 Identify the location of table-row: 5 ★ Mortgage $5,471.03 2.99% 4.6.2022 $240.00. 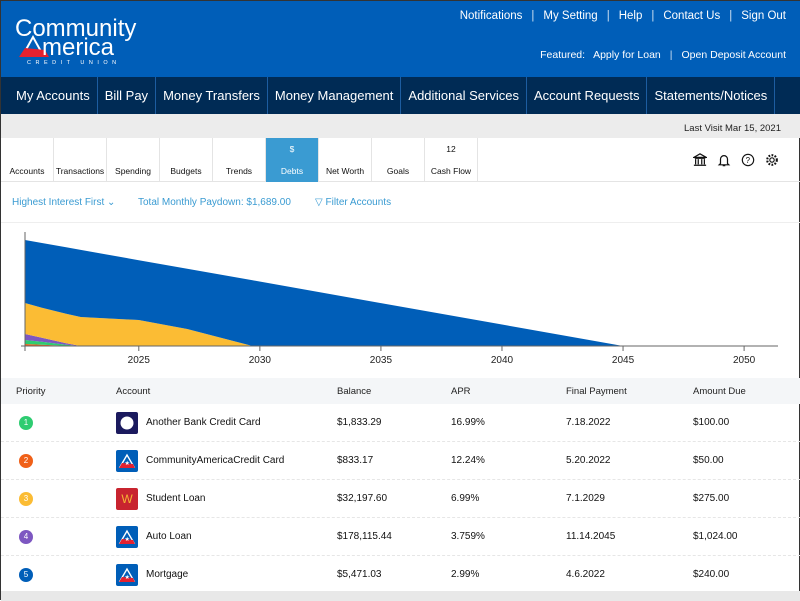
(400, 575).